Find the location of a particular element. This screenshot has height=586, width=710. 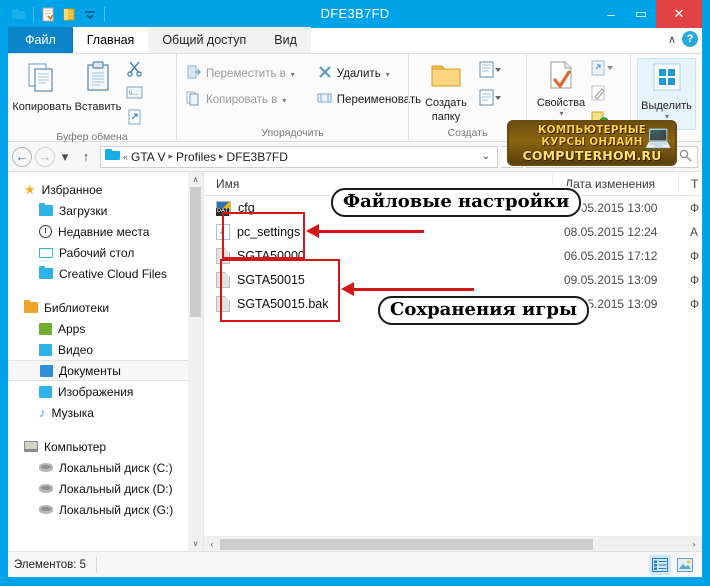

breadcrumb-item-profiles: Profiles is located at coordinates (196, 157).